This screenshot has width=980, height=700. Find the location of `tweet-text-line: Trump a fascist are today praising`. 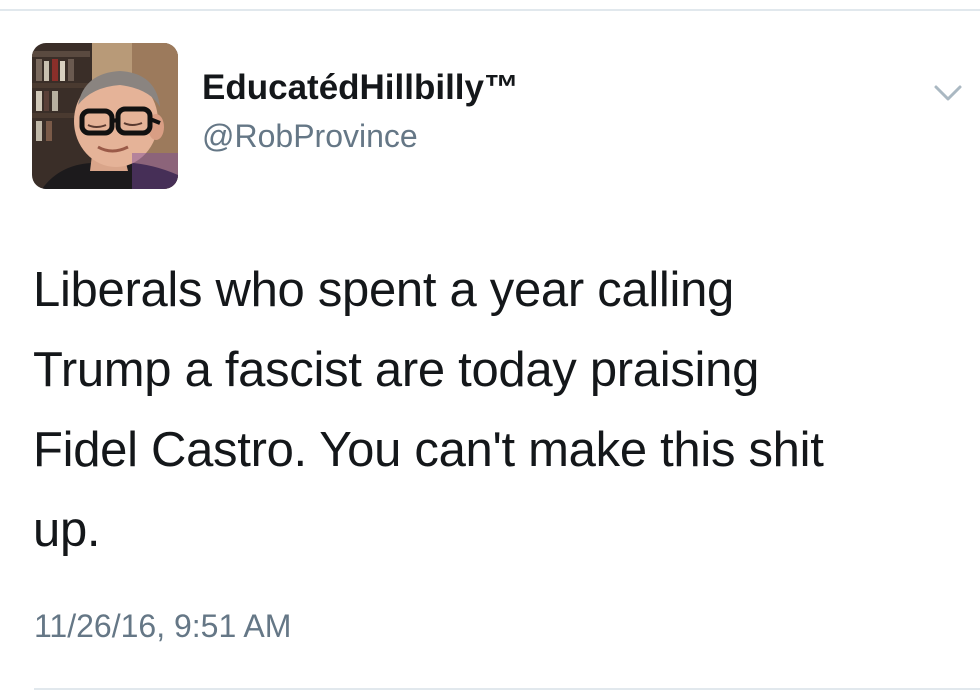

tweet-text-line: Trump a fascist are today praising is located at coordinates (396, 370).